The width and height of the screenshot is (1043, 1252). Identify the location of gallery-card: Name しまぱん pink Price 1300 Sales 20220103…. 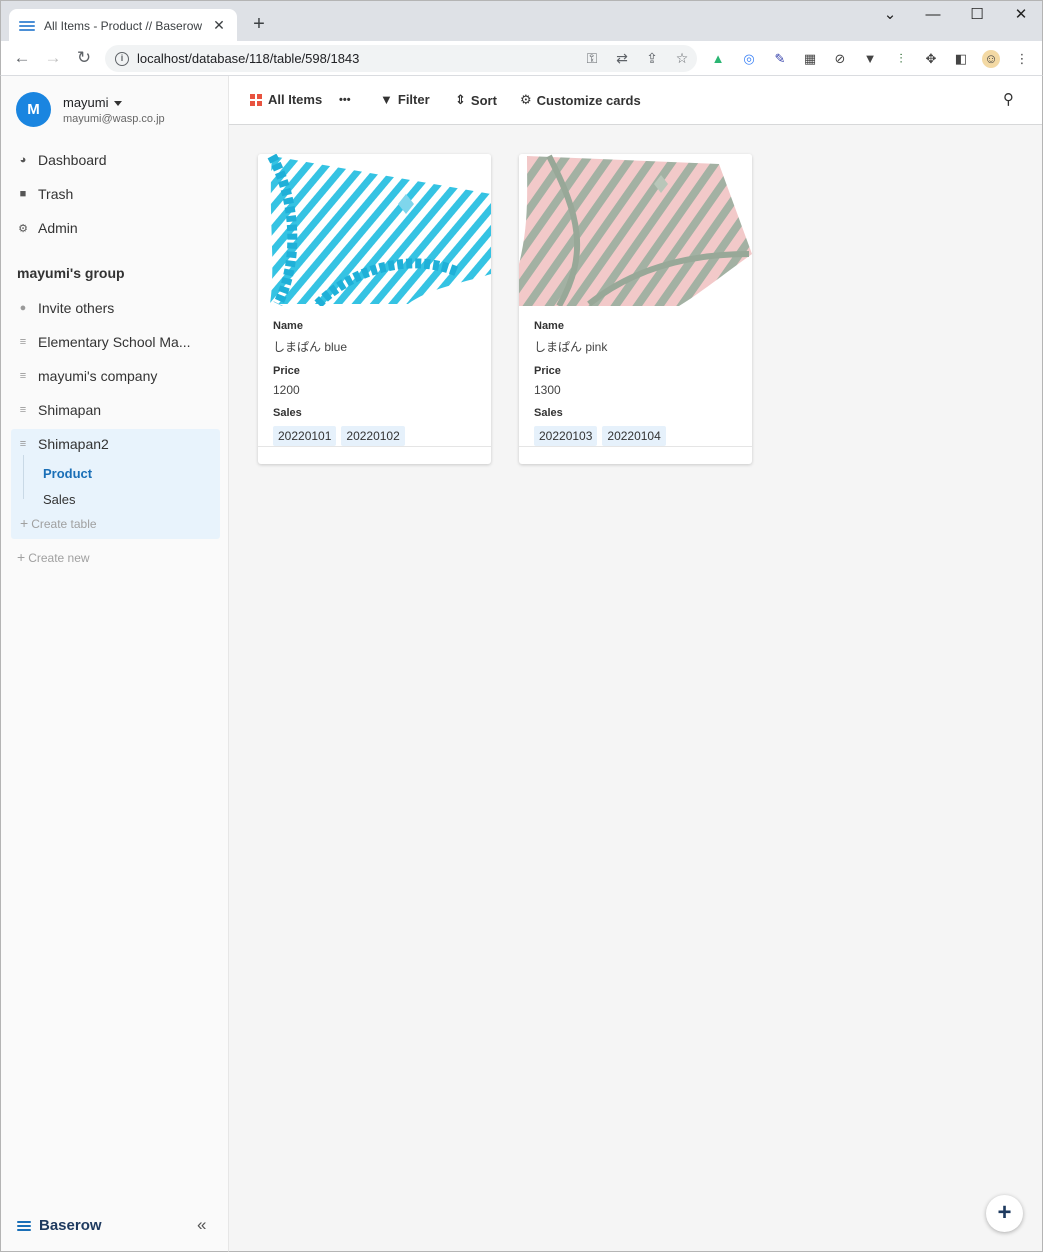
(635, 309).